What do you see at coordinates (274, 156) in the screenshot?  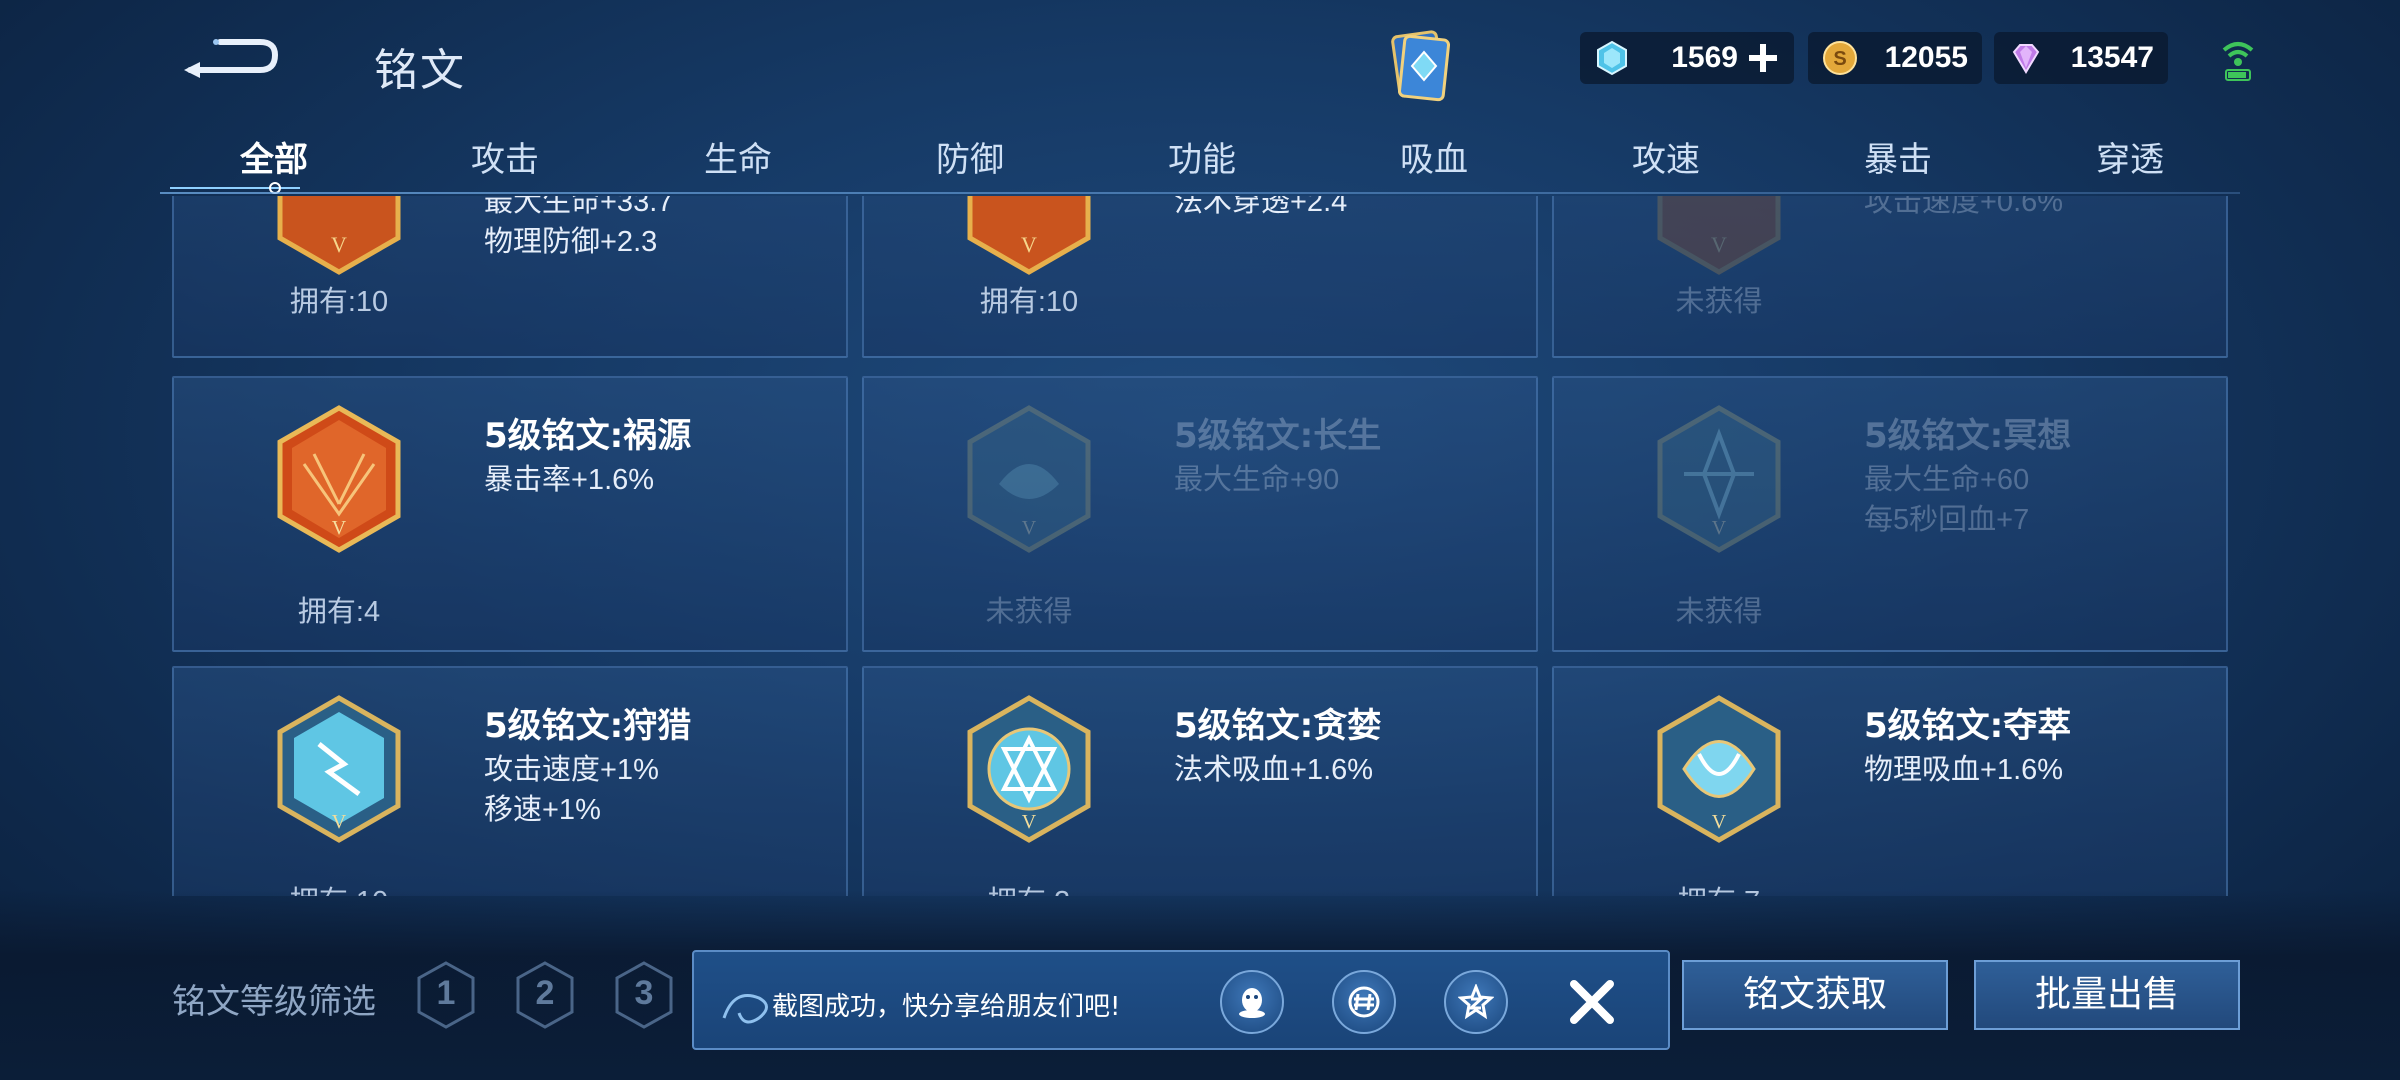 I see `tab-all: 全部` at bounding box center [274, 156].